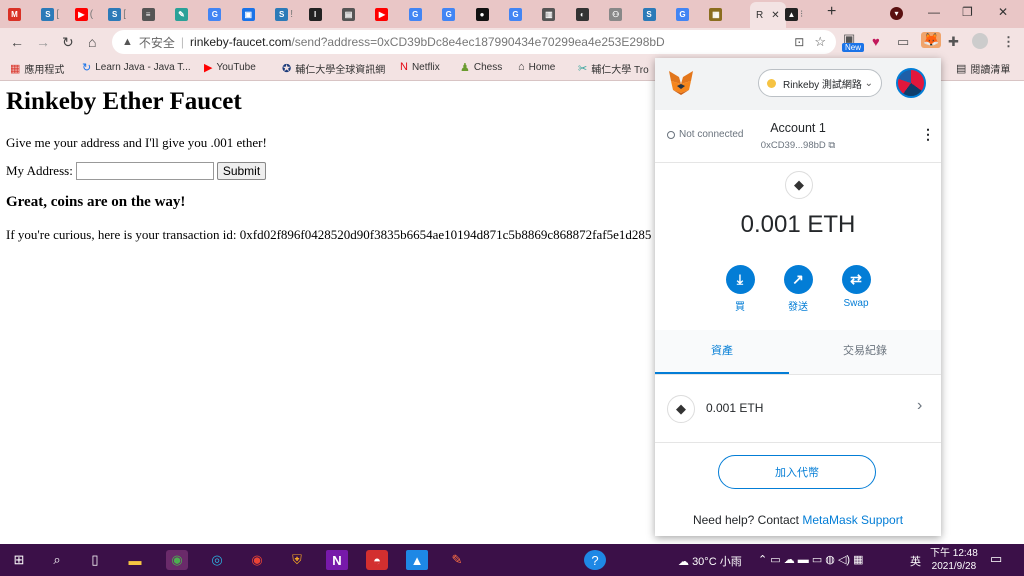  Describe the element at coordinates (794, 14) in the screenshot. I see `tab-notion: ▲ ⁝` at that location.